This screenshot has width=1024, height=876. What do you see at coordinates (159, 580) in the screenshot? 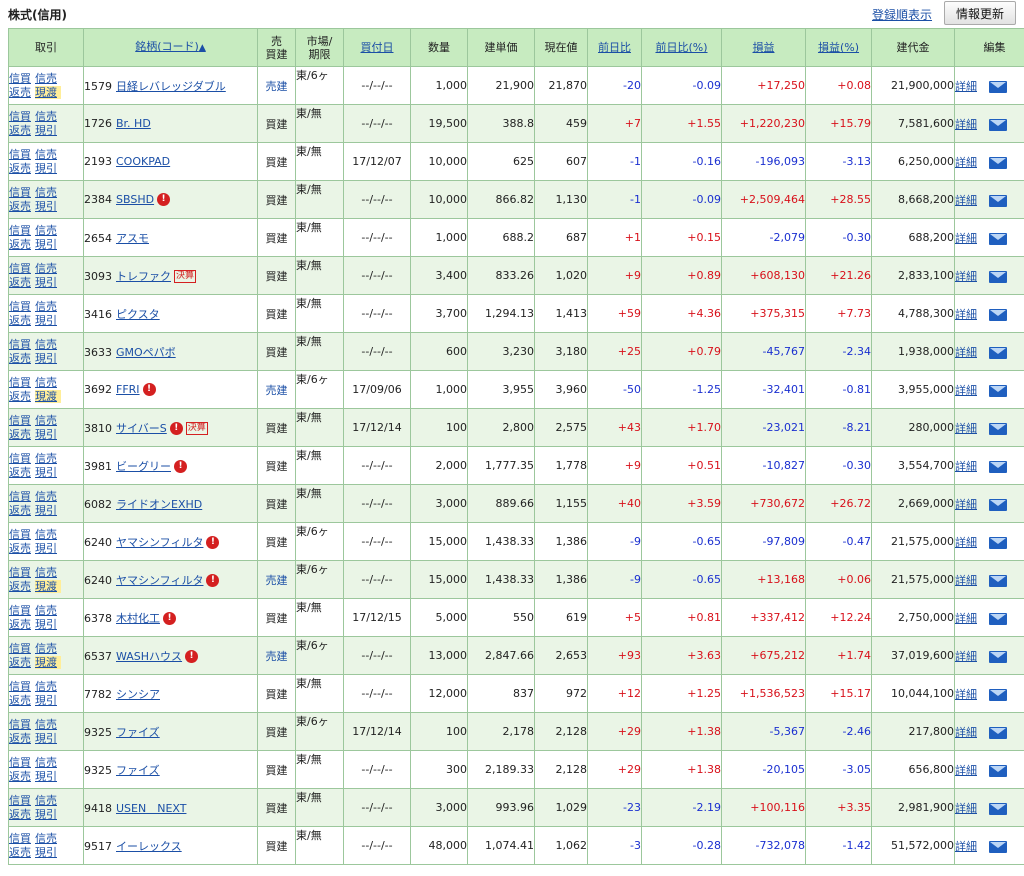
I see `stock-name-link: ヤマシンフィルタ` at bounding box center [159, 580].